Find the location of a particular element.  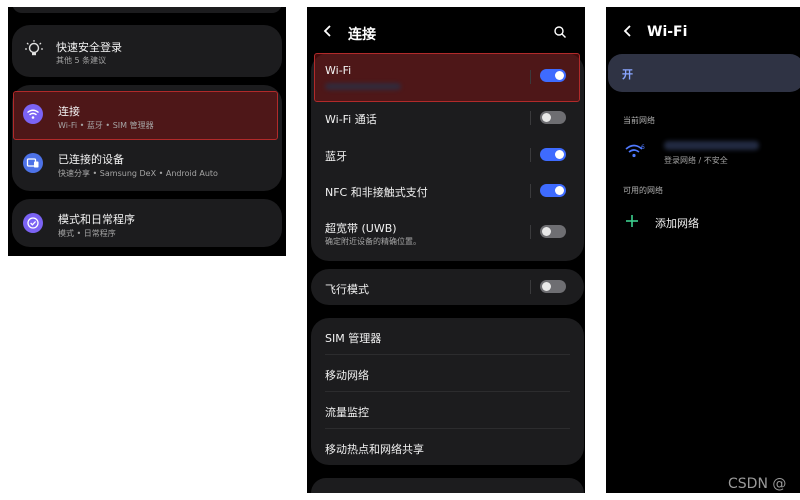

current-network-name-blurred is located at coordinates (711, 145).